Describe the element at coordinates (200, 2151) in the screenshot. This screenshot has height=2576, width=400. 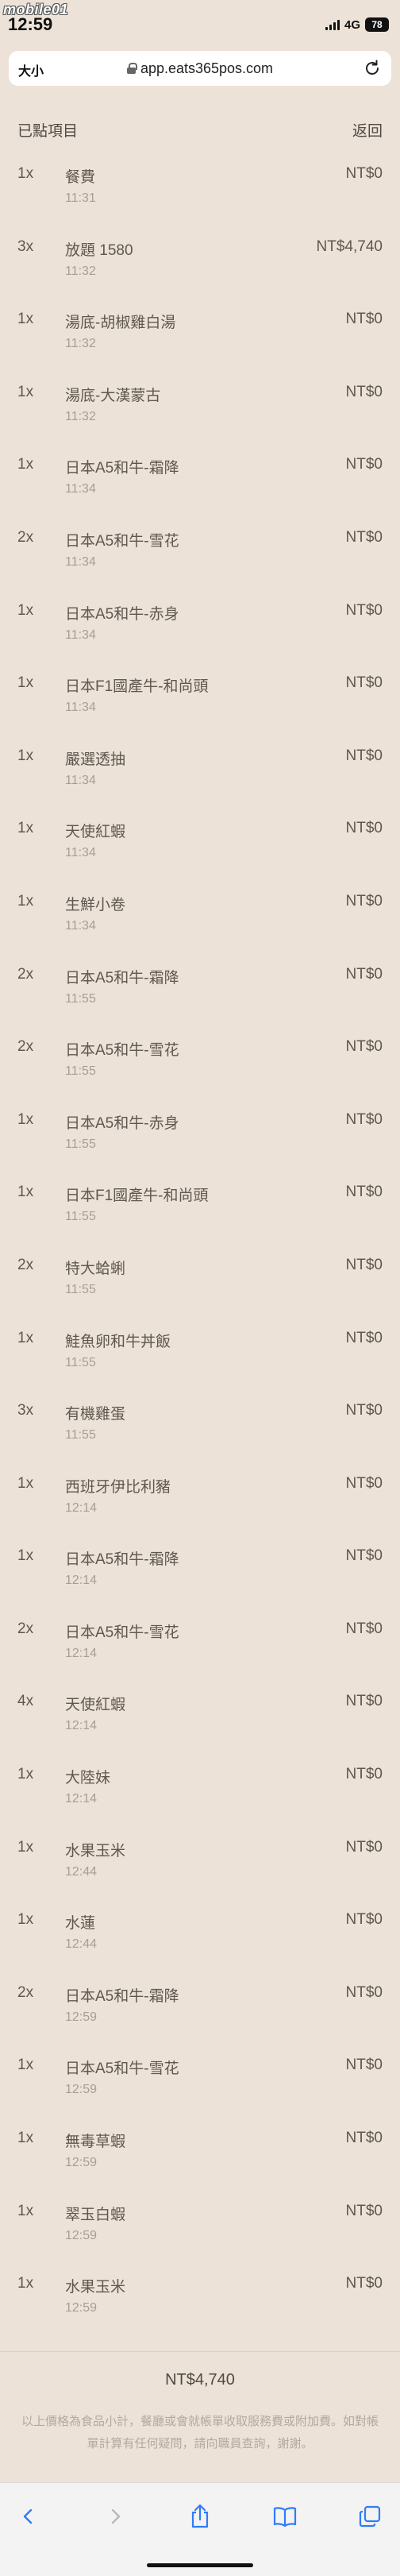
I see `order-row: 1x 無毒草蝦 12:59 NT$0` at that location.